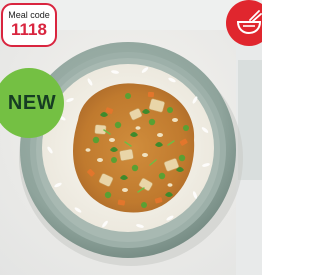 The width and height of the screenshot is (320, 275). I want to click on meal-code-label: Meal code, so click(29, 15).